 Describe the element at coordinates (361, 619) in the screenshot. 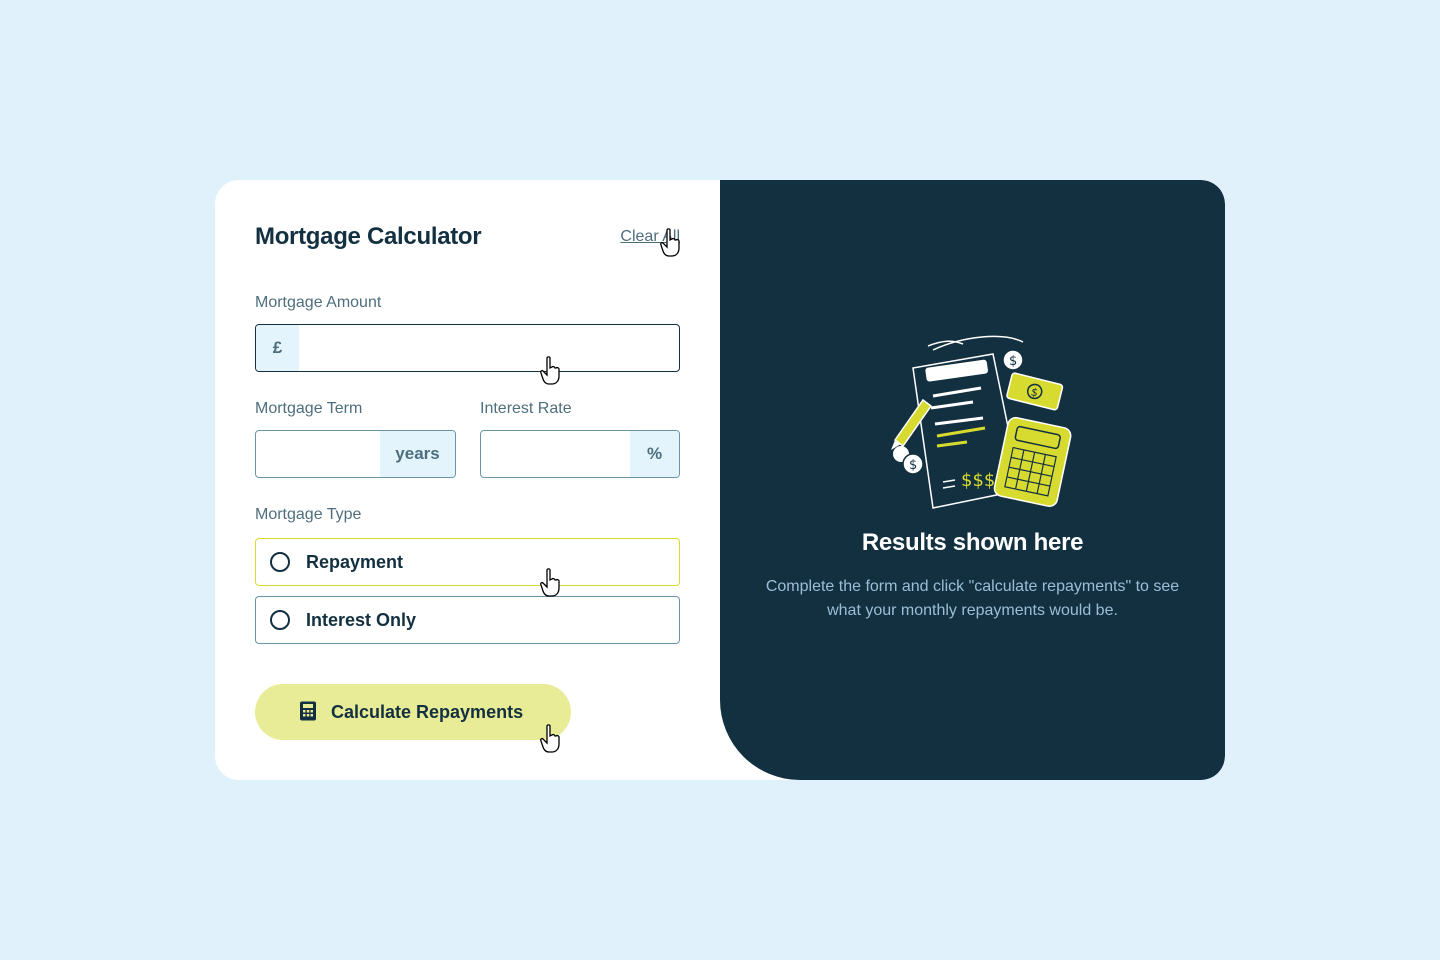

I see `radio-label-interest-only: Interest Only` at that location.